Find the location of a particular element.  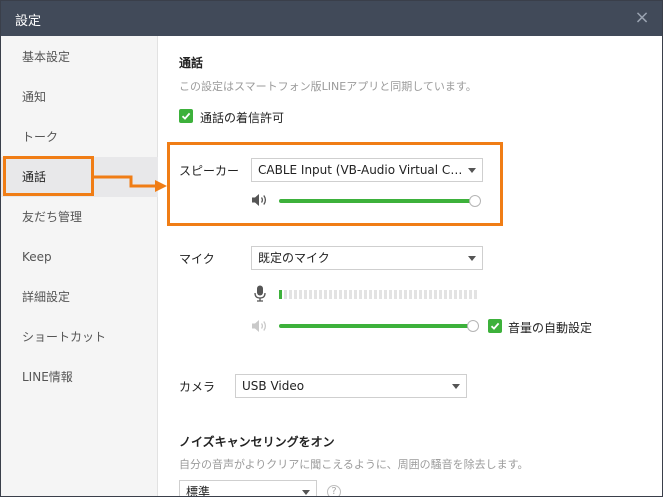

noise-description: 自分の音声がよりクリアに聞こえるように、周囲の騒音を除去します。 is located at coordinates (354, 464).